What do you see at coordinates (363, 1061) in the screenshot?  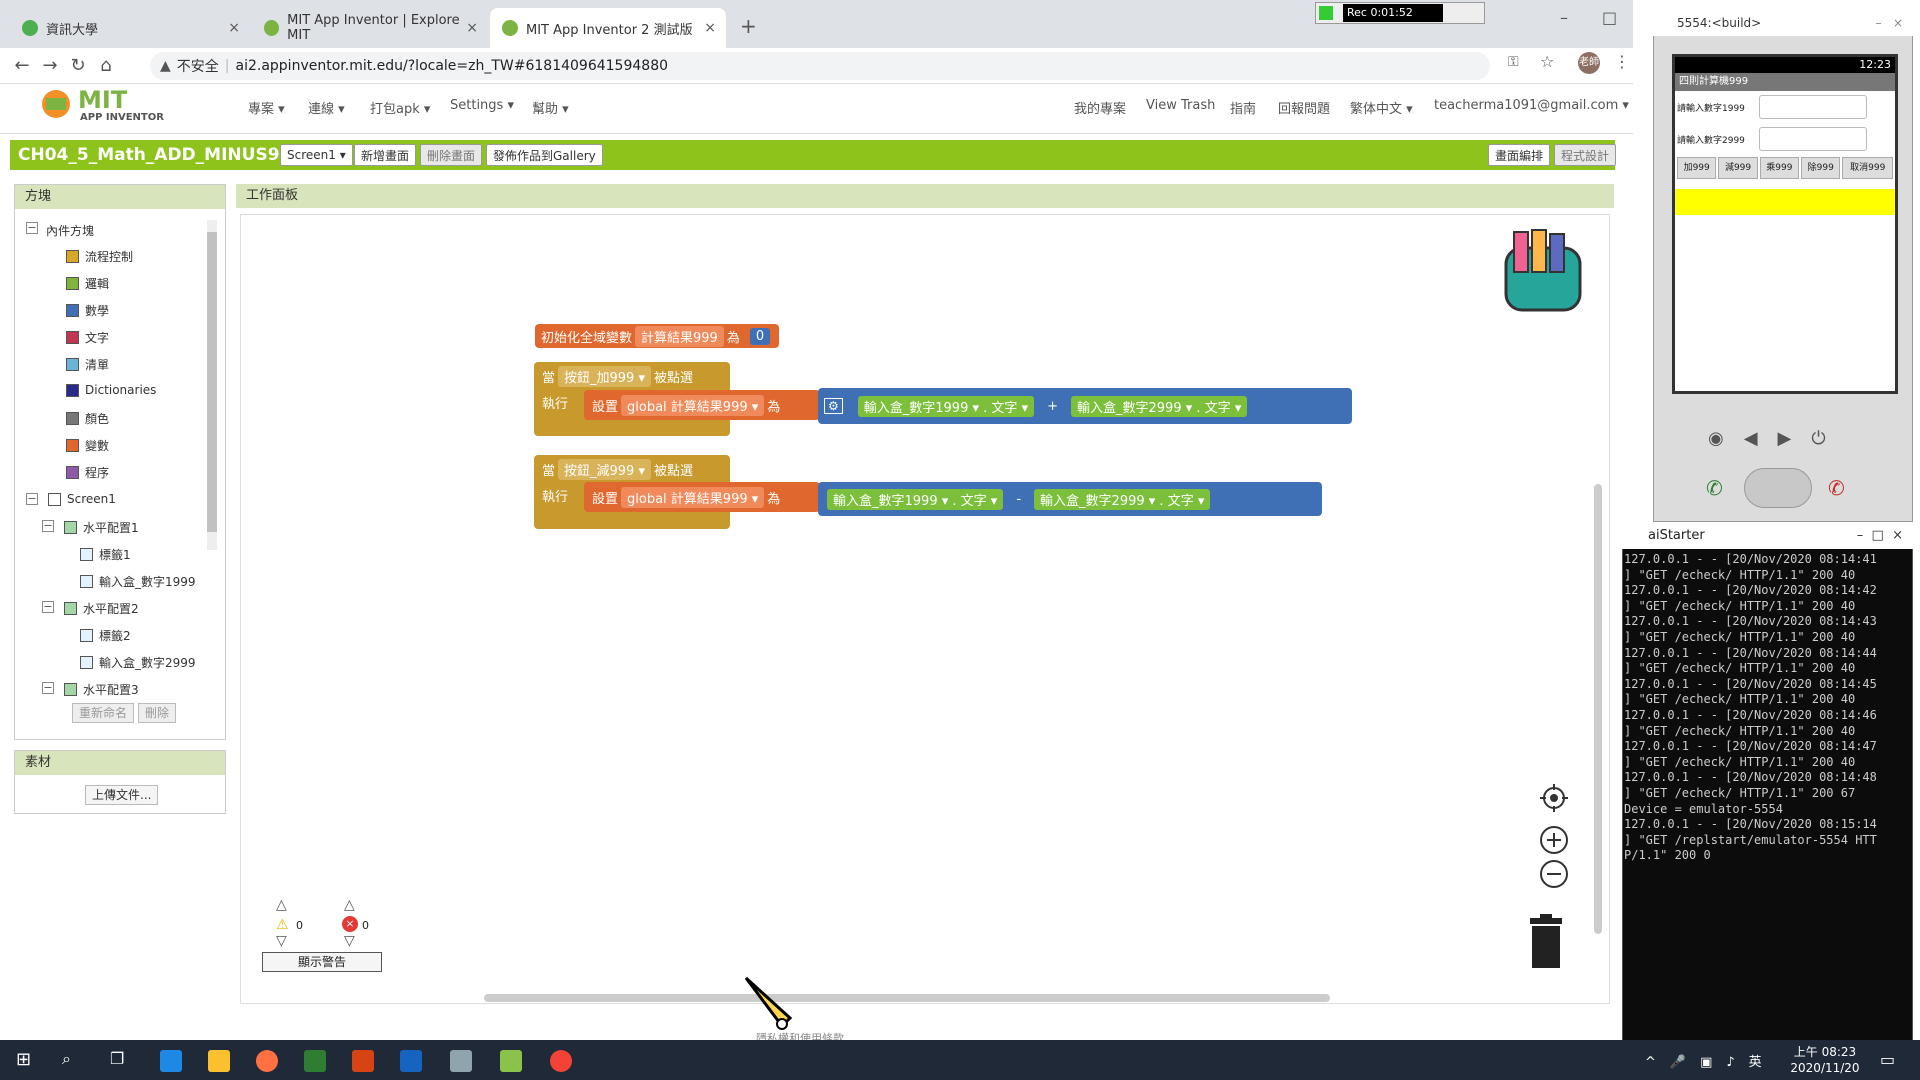 I see `powerpoint-icon` at bounding box center [363, 1061].